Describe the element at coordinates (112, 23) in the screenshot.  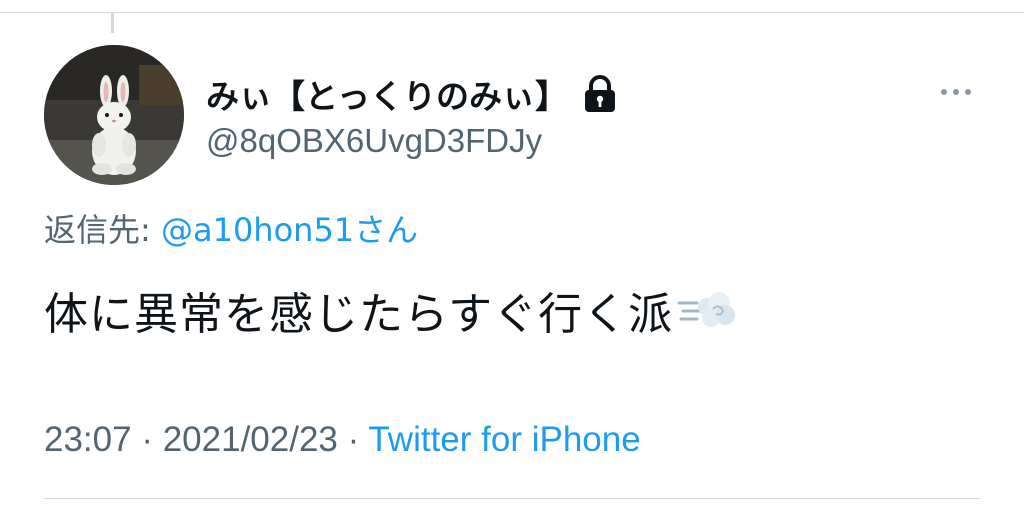
I see `thread-connector-line` at that location.